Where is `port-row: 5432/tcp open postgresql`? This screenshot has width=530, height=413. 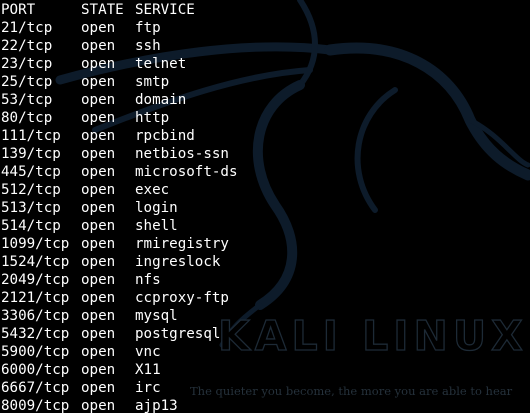
port-row: 5432/tcp open postgresql is located at coordinates (148, 334).